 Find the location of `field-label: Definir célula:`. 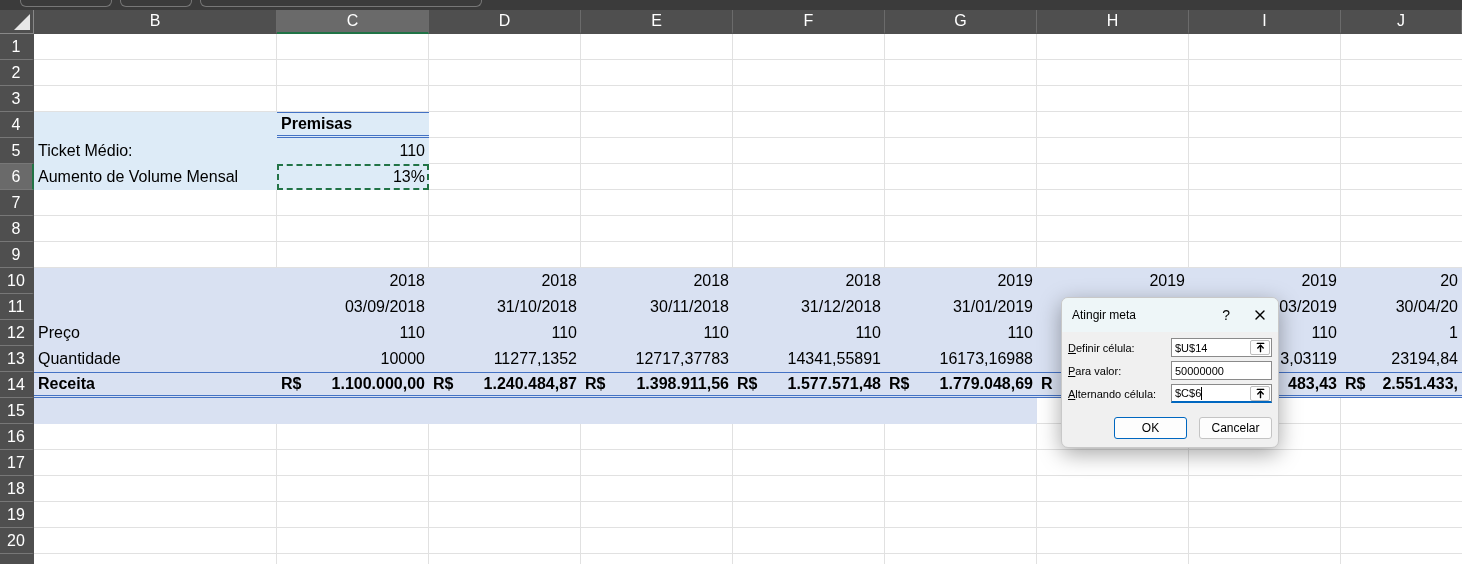

field-label: Definir célula: is located at coordinates (1101, 347).